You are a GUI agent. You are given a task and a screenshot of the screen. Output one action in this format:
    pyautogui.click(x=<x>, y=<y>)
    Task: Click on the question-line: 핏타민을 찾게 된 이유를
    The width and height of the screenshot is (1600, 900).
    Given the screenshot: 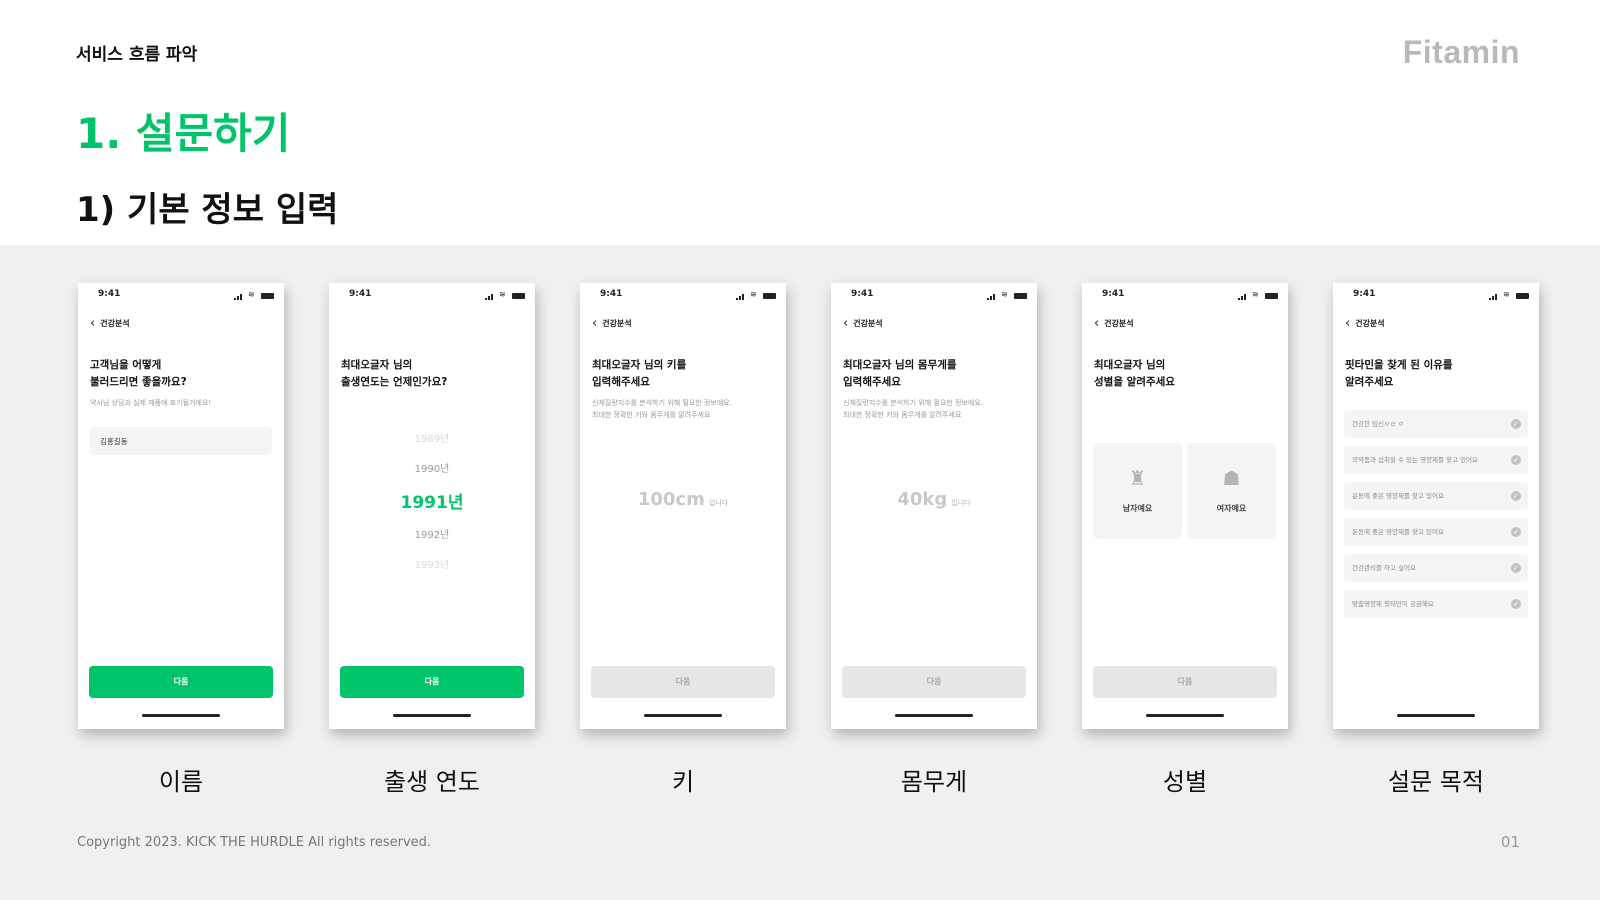 What is the action you would take?
    pyautogui.click(x=1399, y=365)
    